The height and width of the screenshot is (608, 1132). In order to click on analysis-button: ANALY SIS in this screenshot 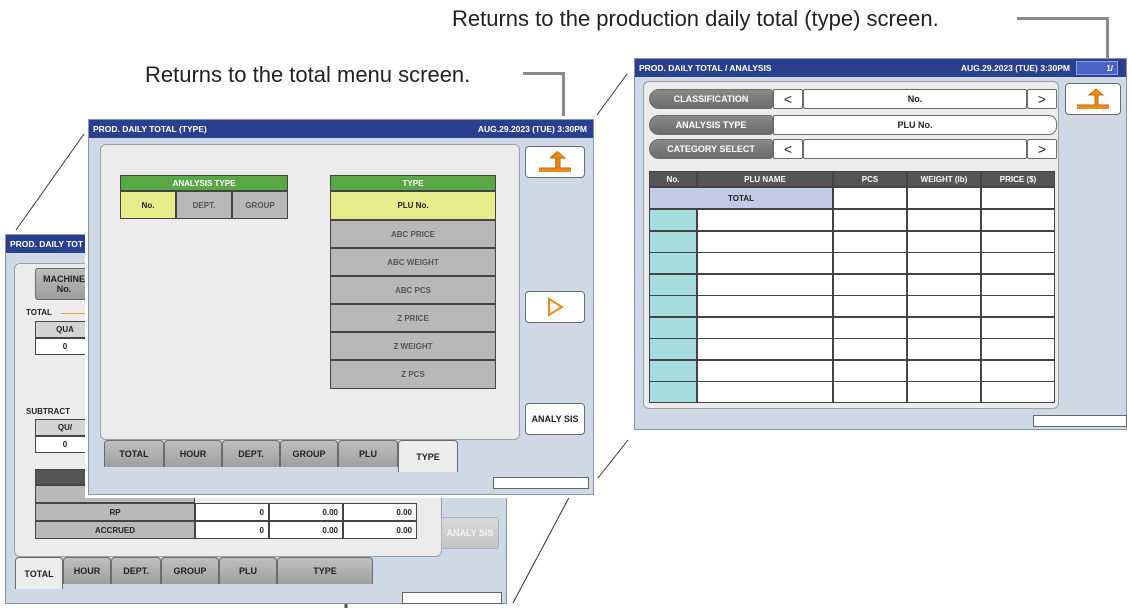, I will do `click(555, 419)`.